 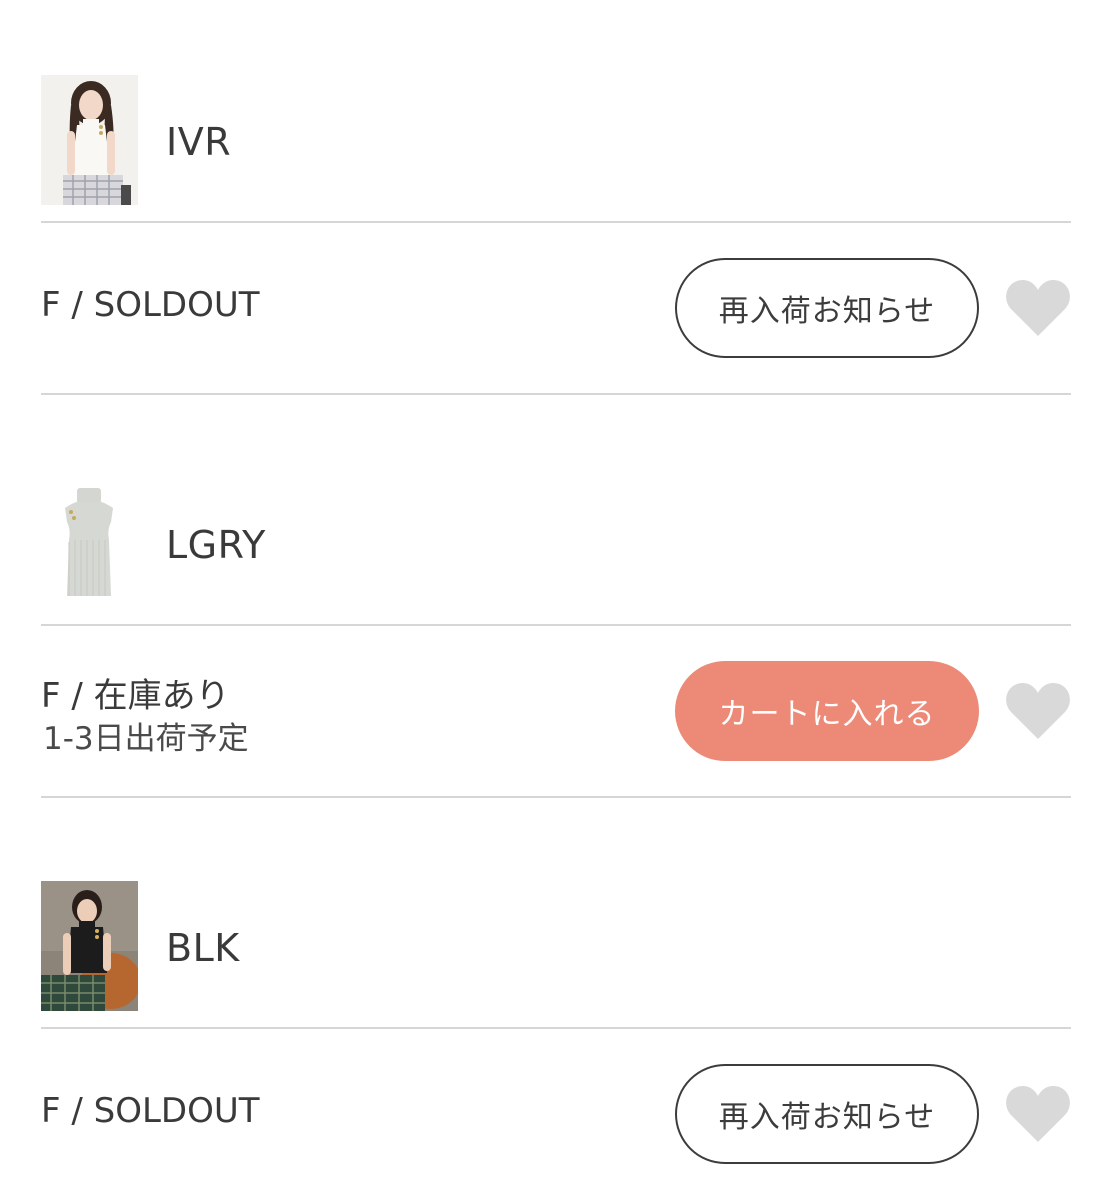 What do you see at coordinates (556, 711) in the screenshot?
I see `size-row: F / 在庫あり 1-3日出荷予定 カートに入れる` at bounding box center [556, 711].